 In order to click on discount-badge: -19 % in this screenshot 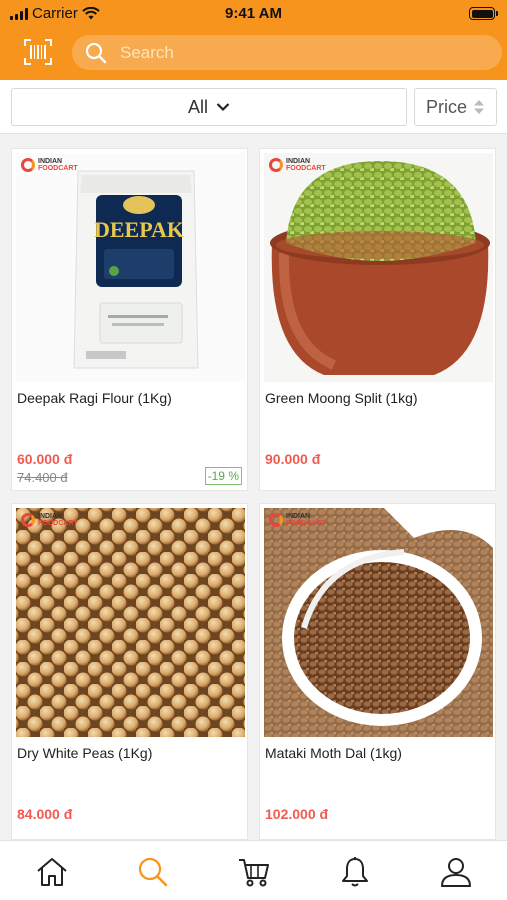, I will do `click(223, 476)`.